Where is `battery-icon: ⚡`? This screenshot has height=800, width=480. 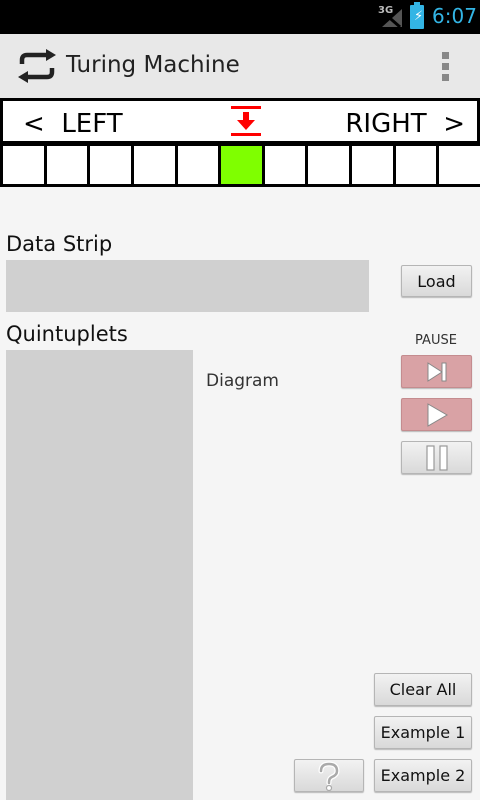
battery-icon: ⚡ is located at coordinates (417, 15).